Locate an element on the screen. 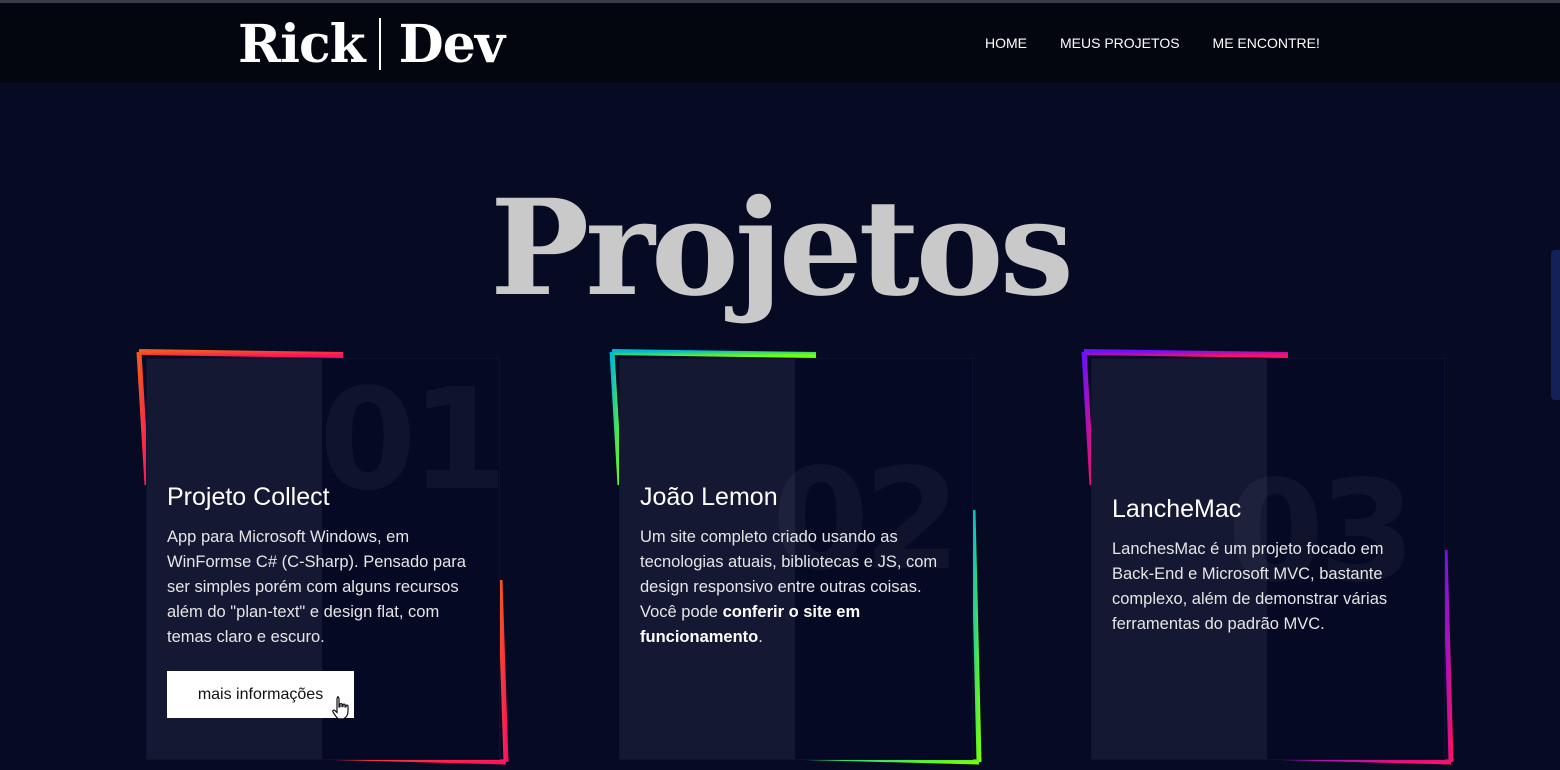 Image resolution: width=1560 pixels, height=770 pixels. nav-link-projects: MEUS PROJETOS is located at coordinates (1120, 43).